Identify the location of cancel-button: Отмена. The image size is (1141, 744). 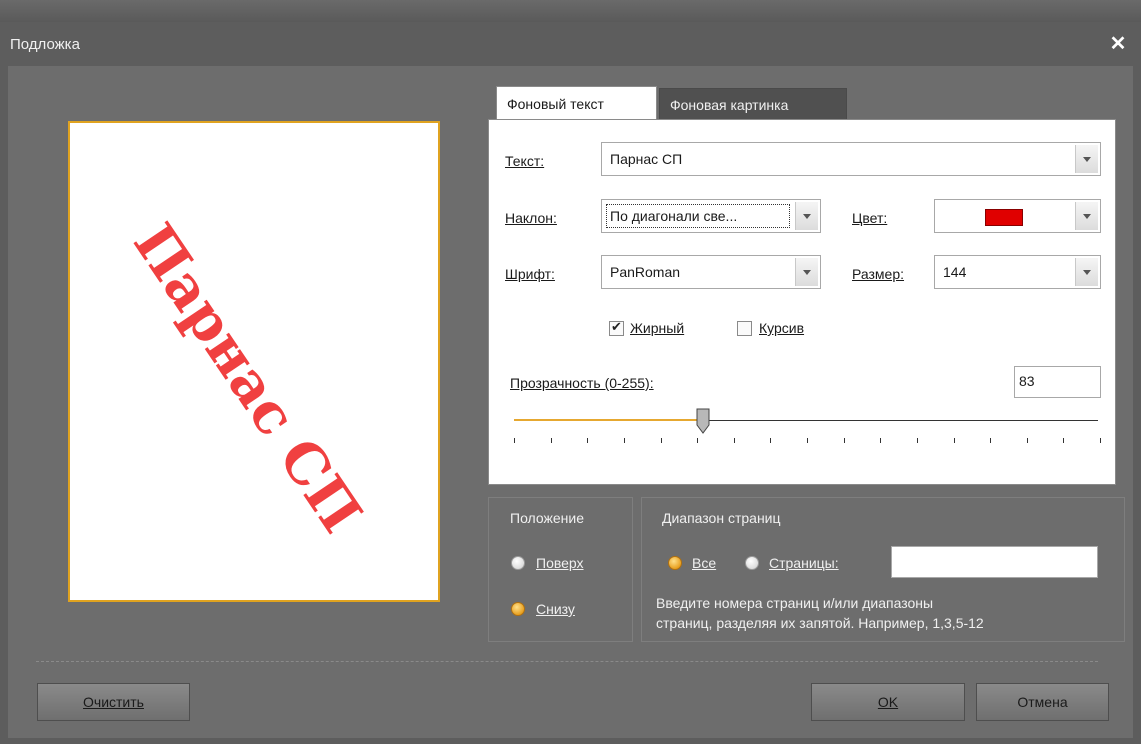
(1042, 702).